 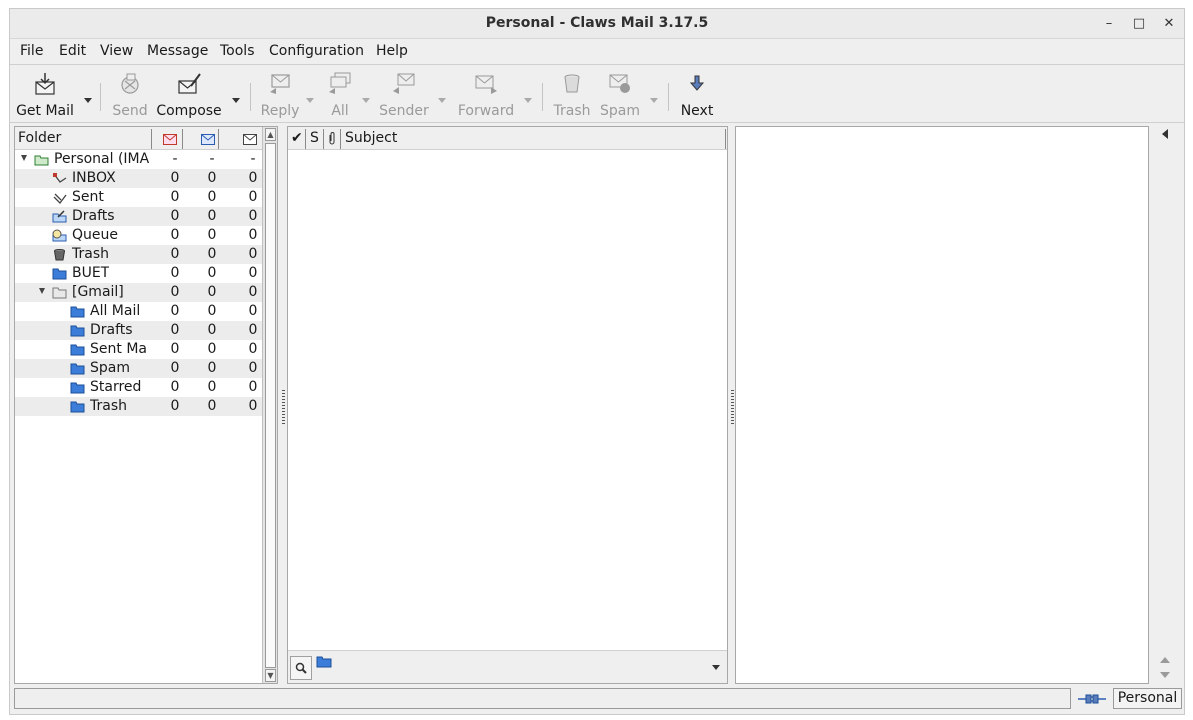 I want to click on folder-row-queue: Queue 0 0 0, so click(x=138, y=235).